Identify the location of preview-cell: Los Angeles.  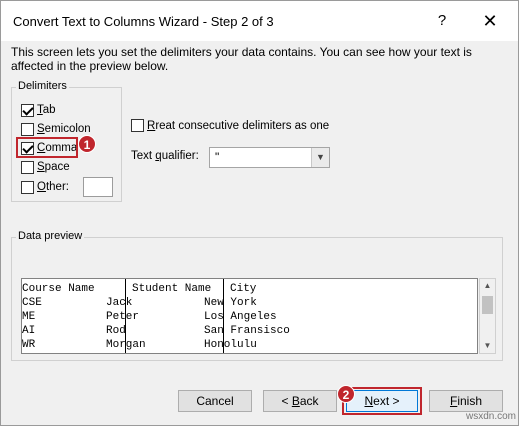
(240, 317).